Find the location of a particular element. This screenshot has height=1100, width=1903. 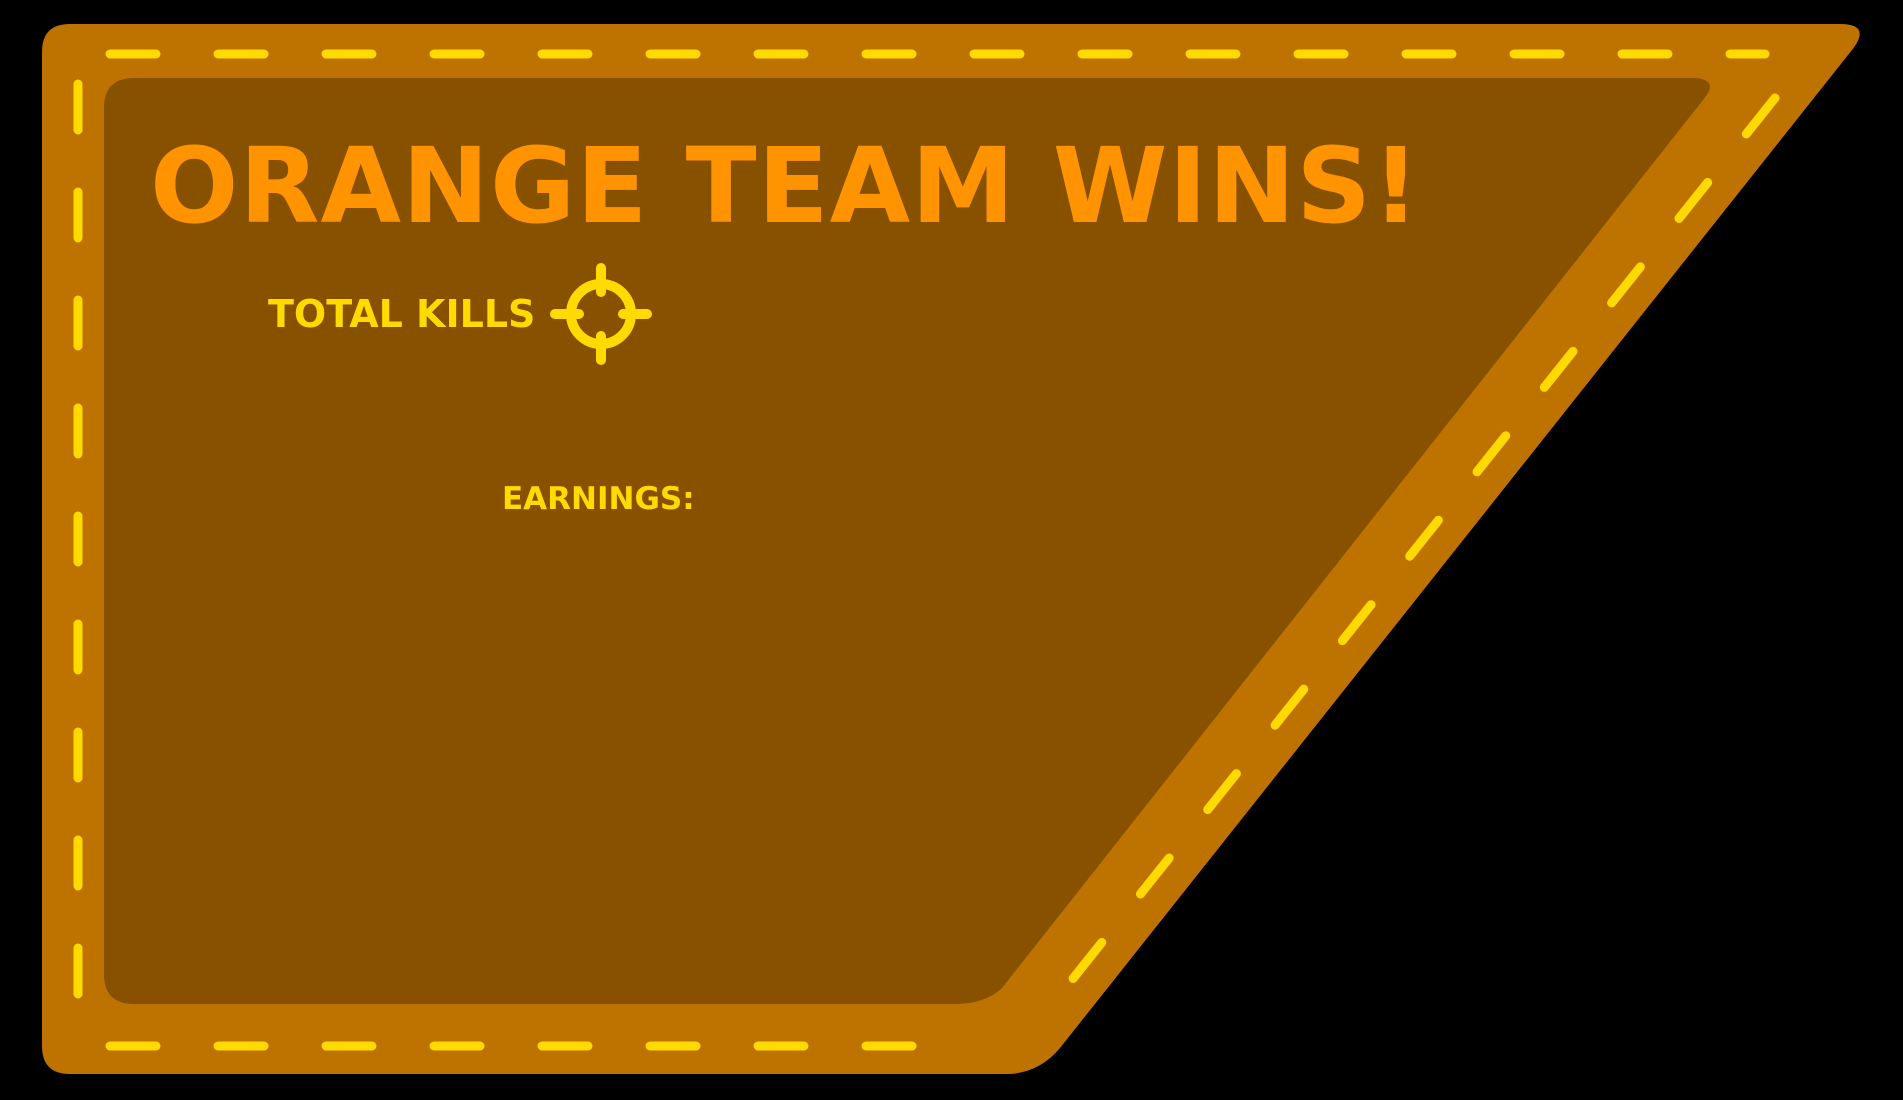

total-kills-row: TOTAL KILLS is located at coordinates (460, 314).